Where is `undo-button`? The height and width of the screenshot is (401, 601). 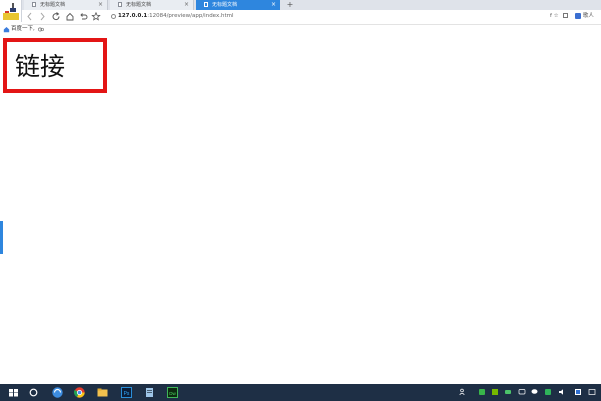 undo-button is located at coordinates (83, 16).